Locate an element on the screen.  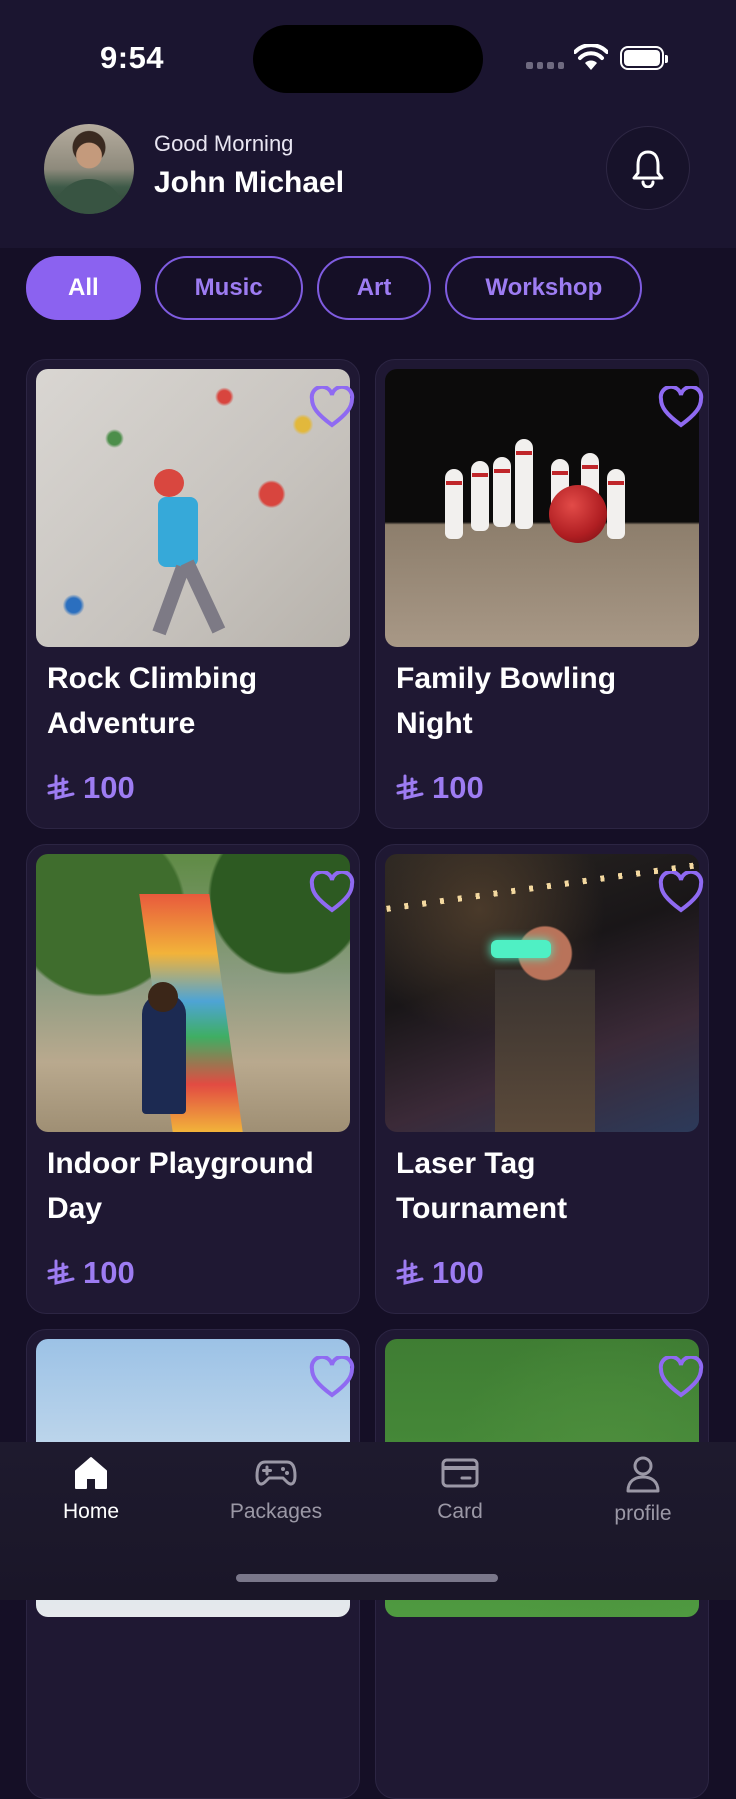
category-filters: All Music Art Workshop is located at coordinates (334, 288).